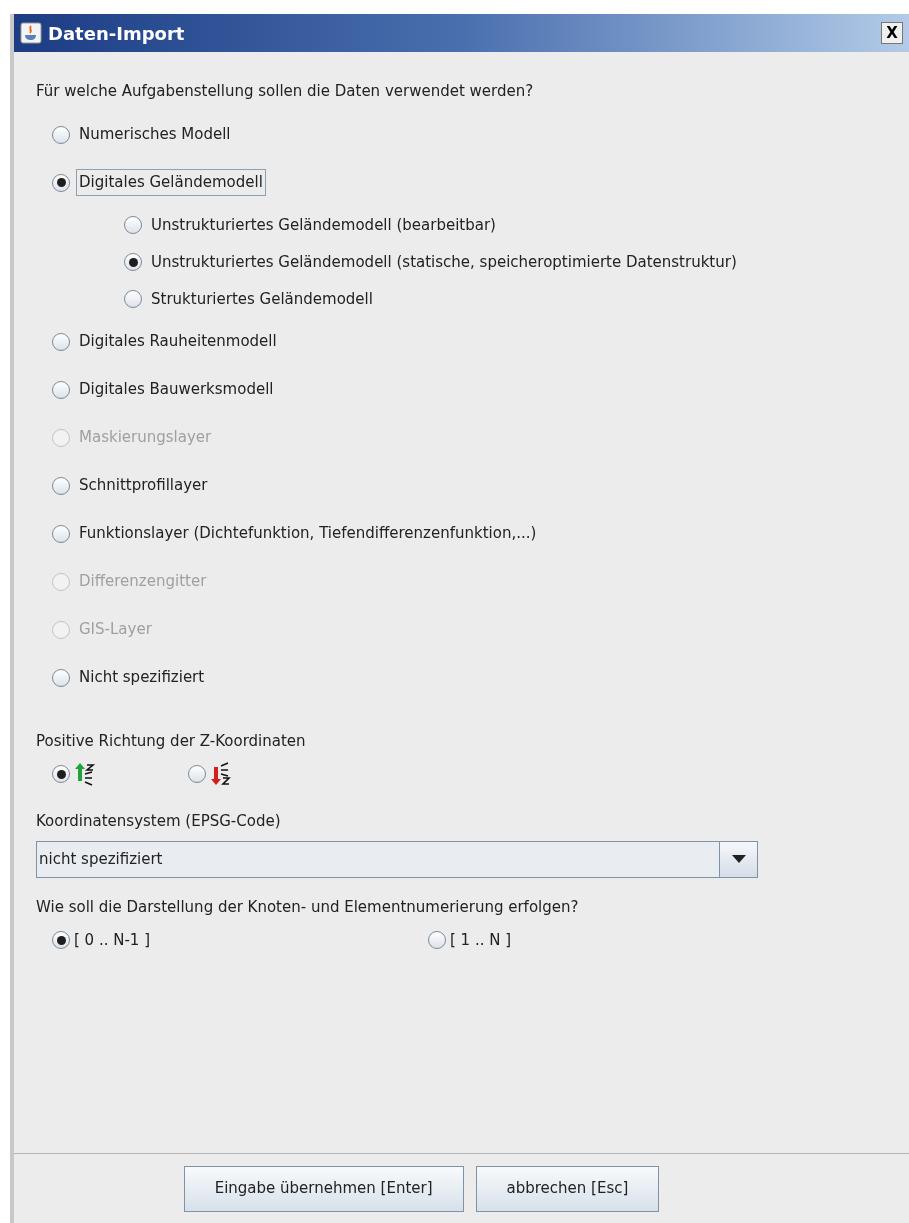 The image size is (909, 1223). I want to click on option-label: Unstrukturiertes Geländemodell (bearbeitbar), so click(323, 225).